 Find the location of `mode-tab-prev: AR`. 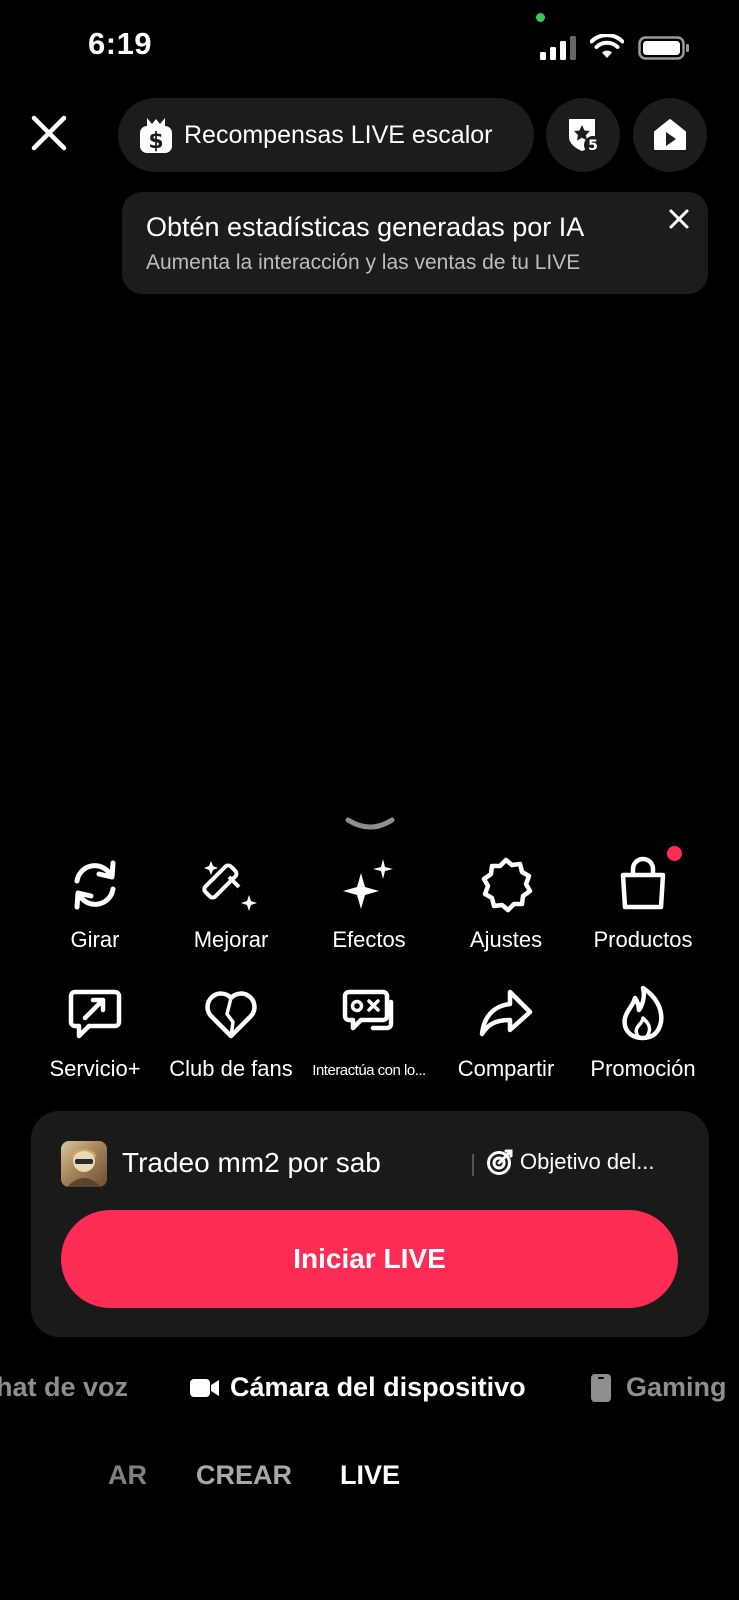

mode-tab-prev: AR is located at coordinates (127, 1475).